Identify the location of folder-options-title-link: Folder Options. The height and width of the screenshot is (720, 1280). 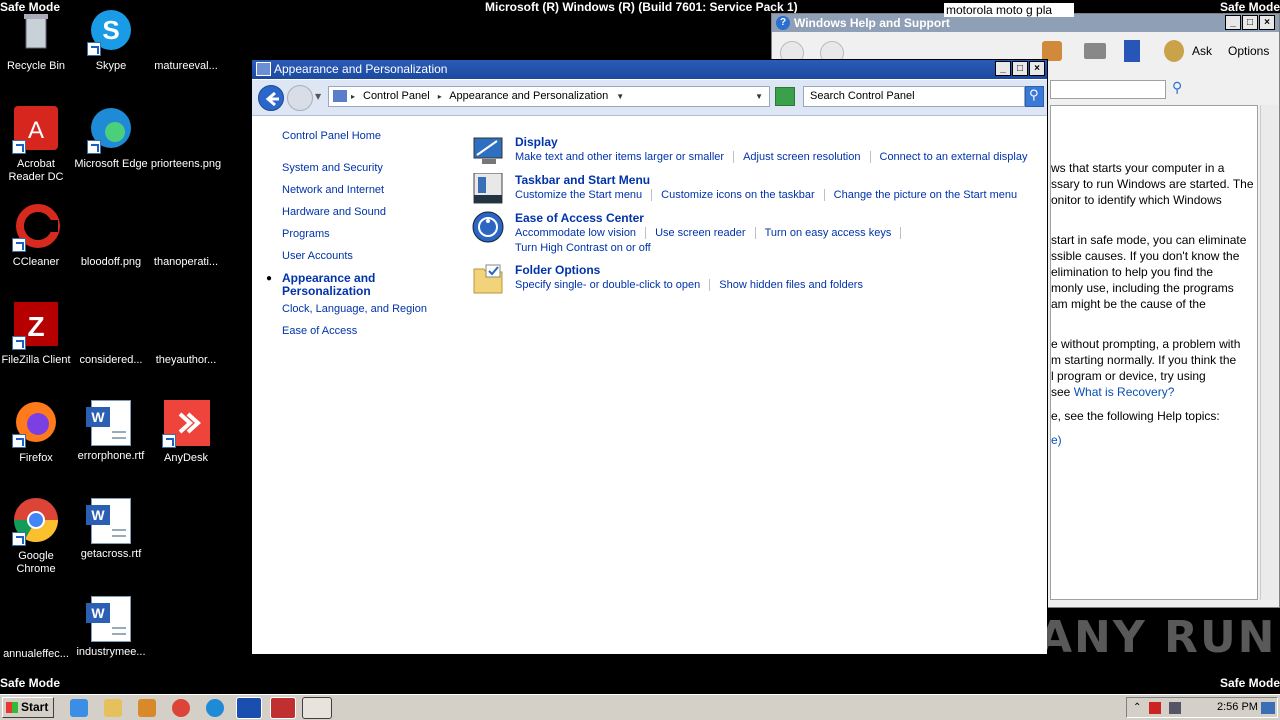
(557, 270).